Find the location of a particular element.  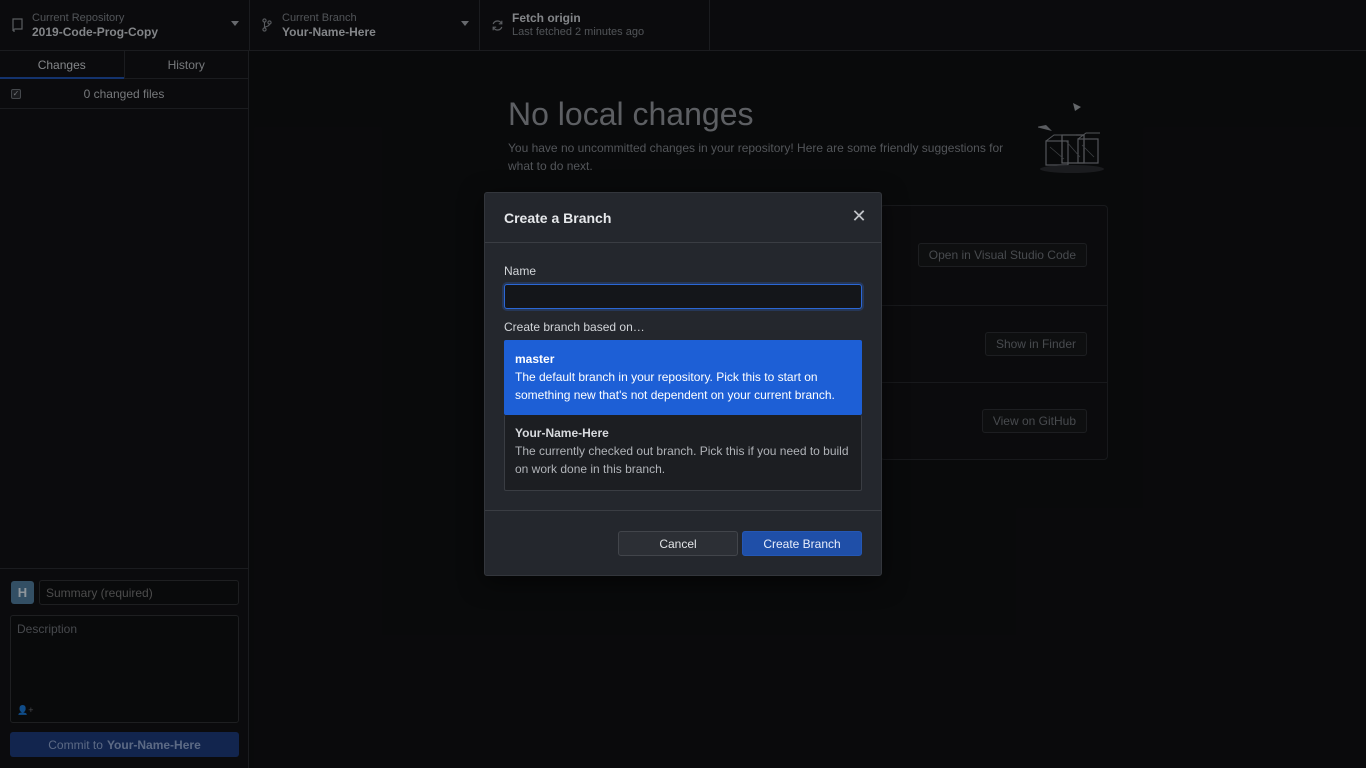

option-name: Your-Name-Here is located at coordinates (562, 433).